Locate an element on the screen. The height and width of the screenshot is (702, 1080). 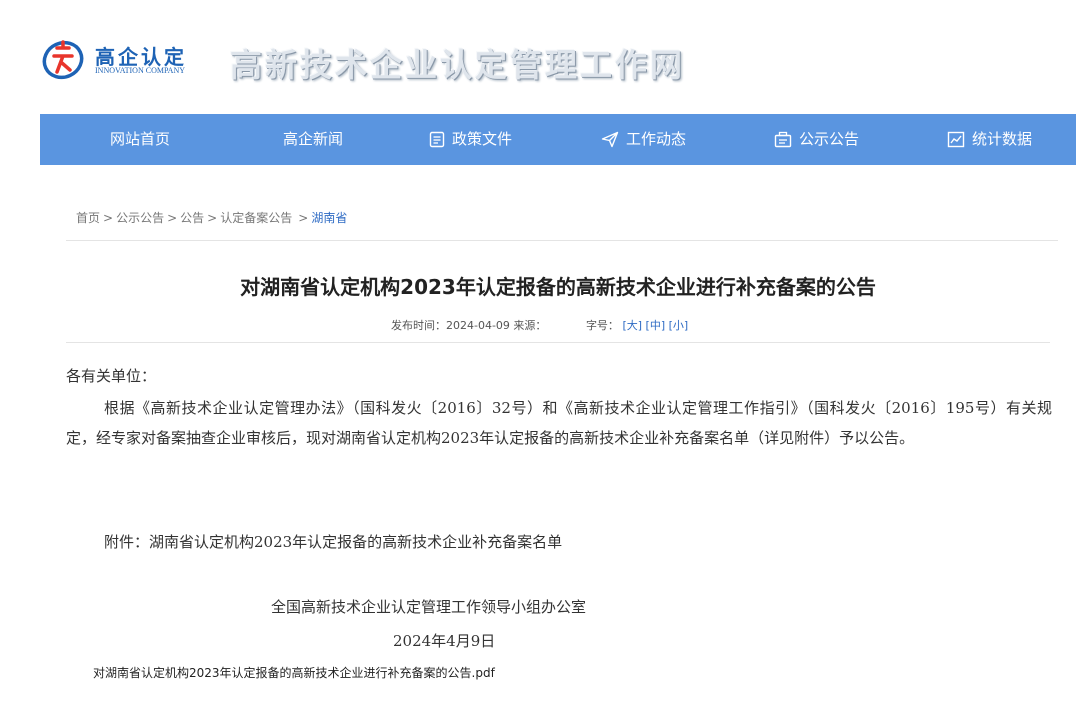
logo-text-en: INNOVATION COMPANY is located at coordinates (140, 70).